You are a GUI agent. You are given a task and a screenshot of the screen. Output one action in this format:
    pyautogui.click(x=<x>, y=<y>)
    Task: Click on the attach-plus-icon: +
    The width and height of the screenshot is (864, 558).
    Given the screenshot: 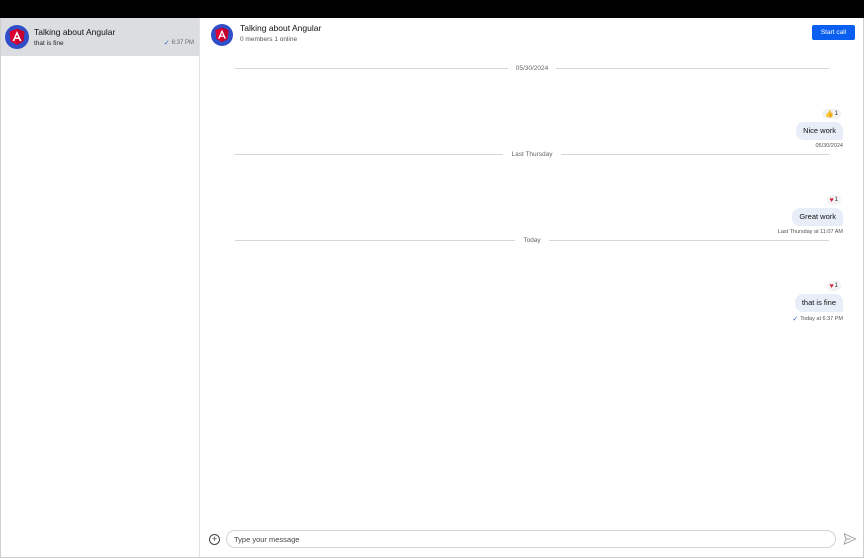 What is the action you would take?
    pyautogui.click(x=214, y=539)
    